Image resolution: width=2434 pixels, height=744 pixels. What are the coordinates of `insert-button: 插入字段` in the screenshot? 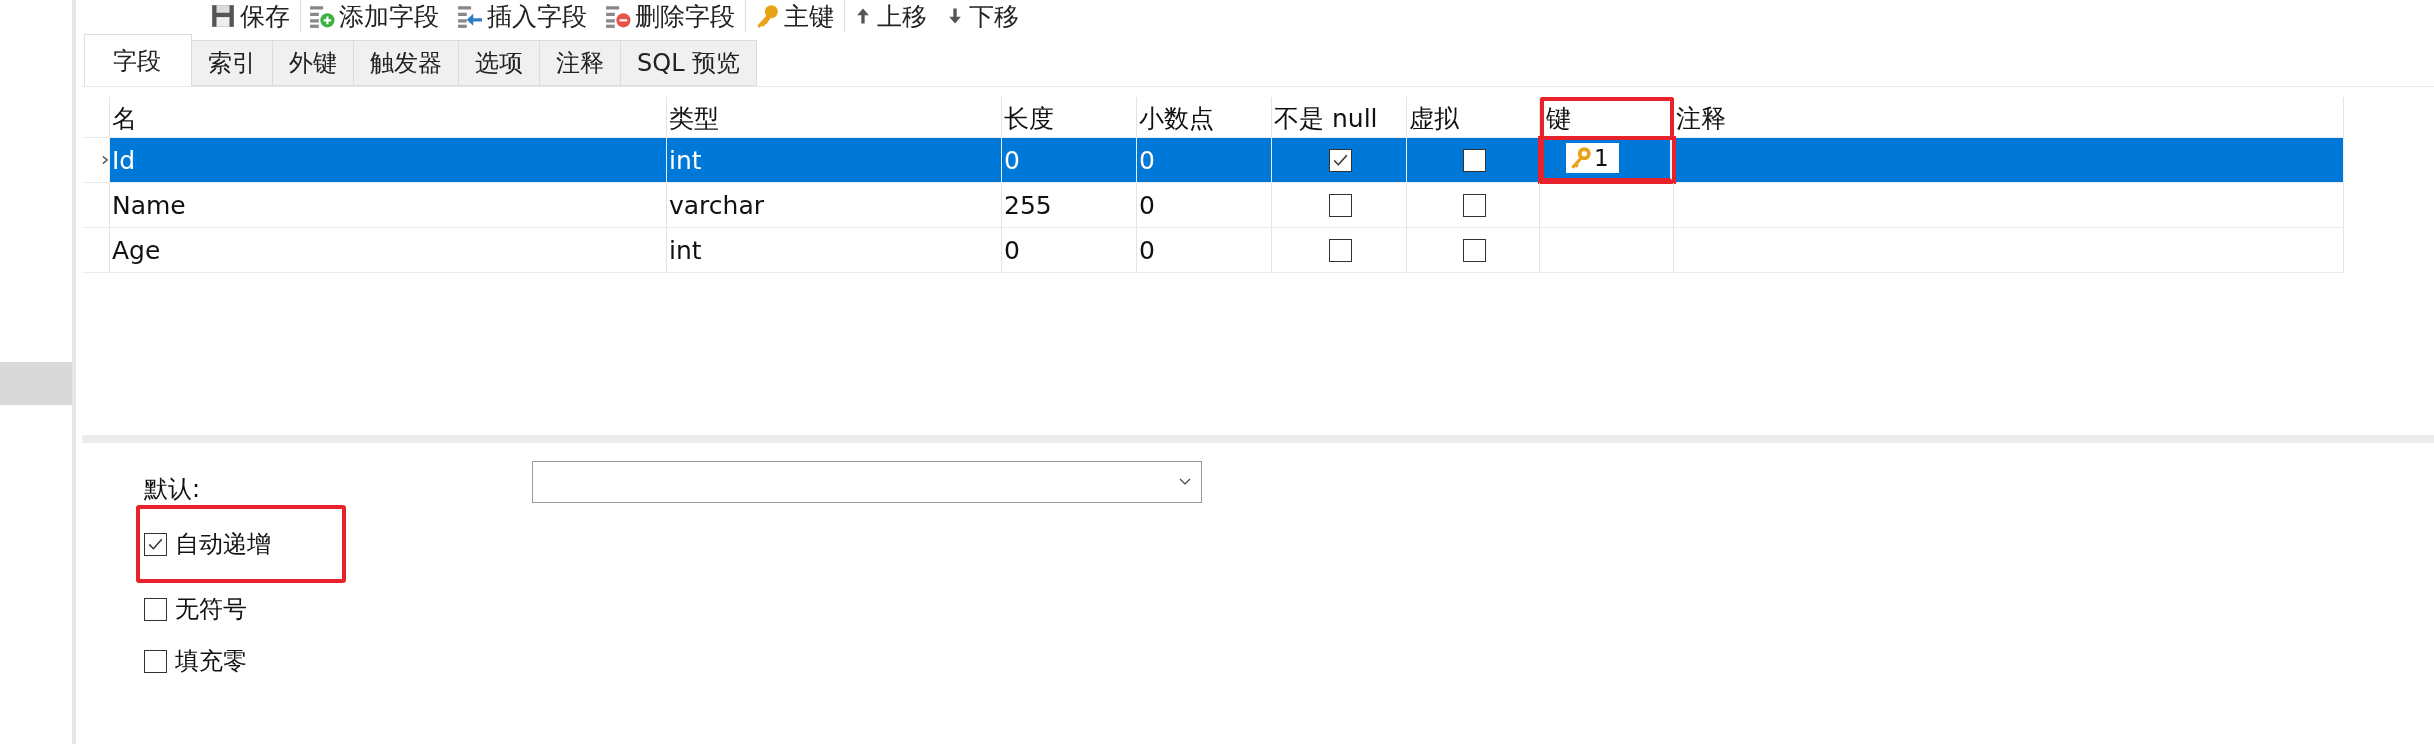 It's located at (522, 16).